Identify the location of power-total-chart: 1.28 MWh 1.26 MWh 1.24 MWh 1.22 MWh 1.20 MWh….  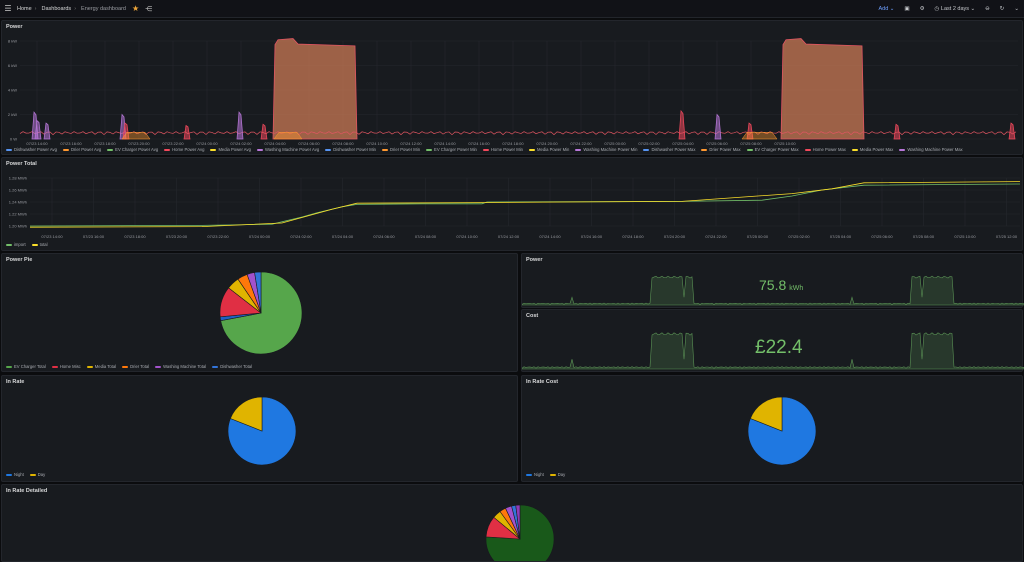
(513, 208).